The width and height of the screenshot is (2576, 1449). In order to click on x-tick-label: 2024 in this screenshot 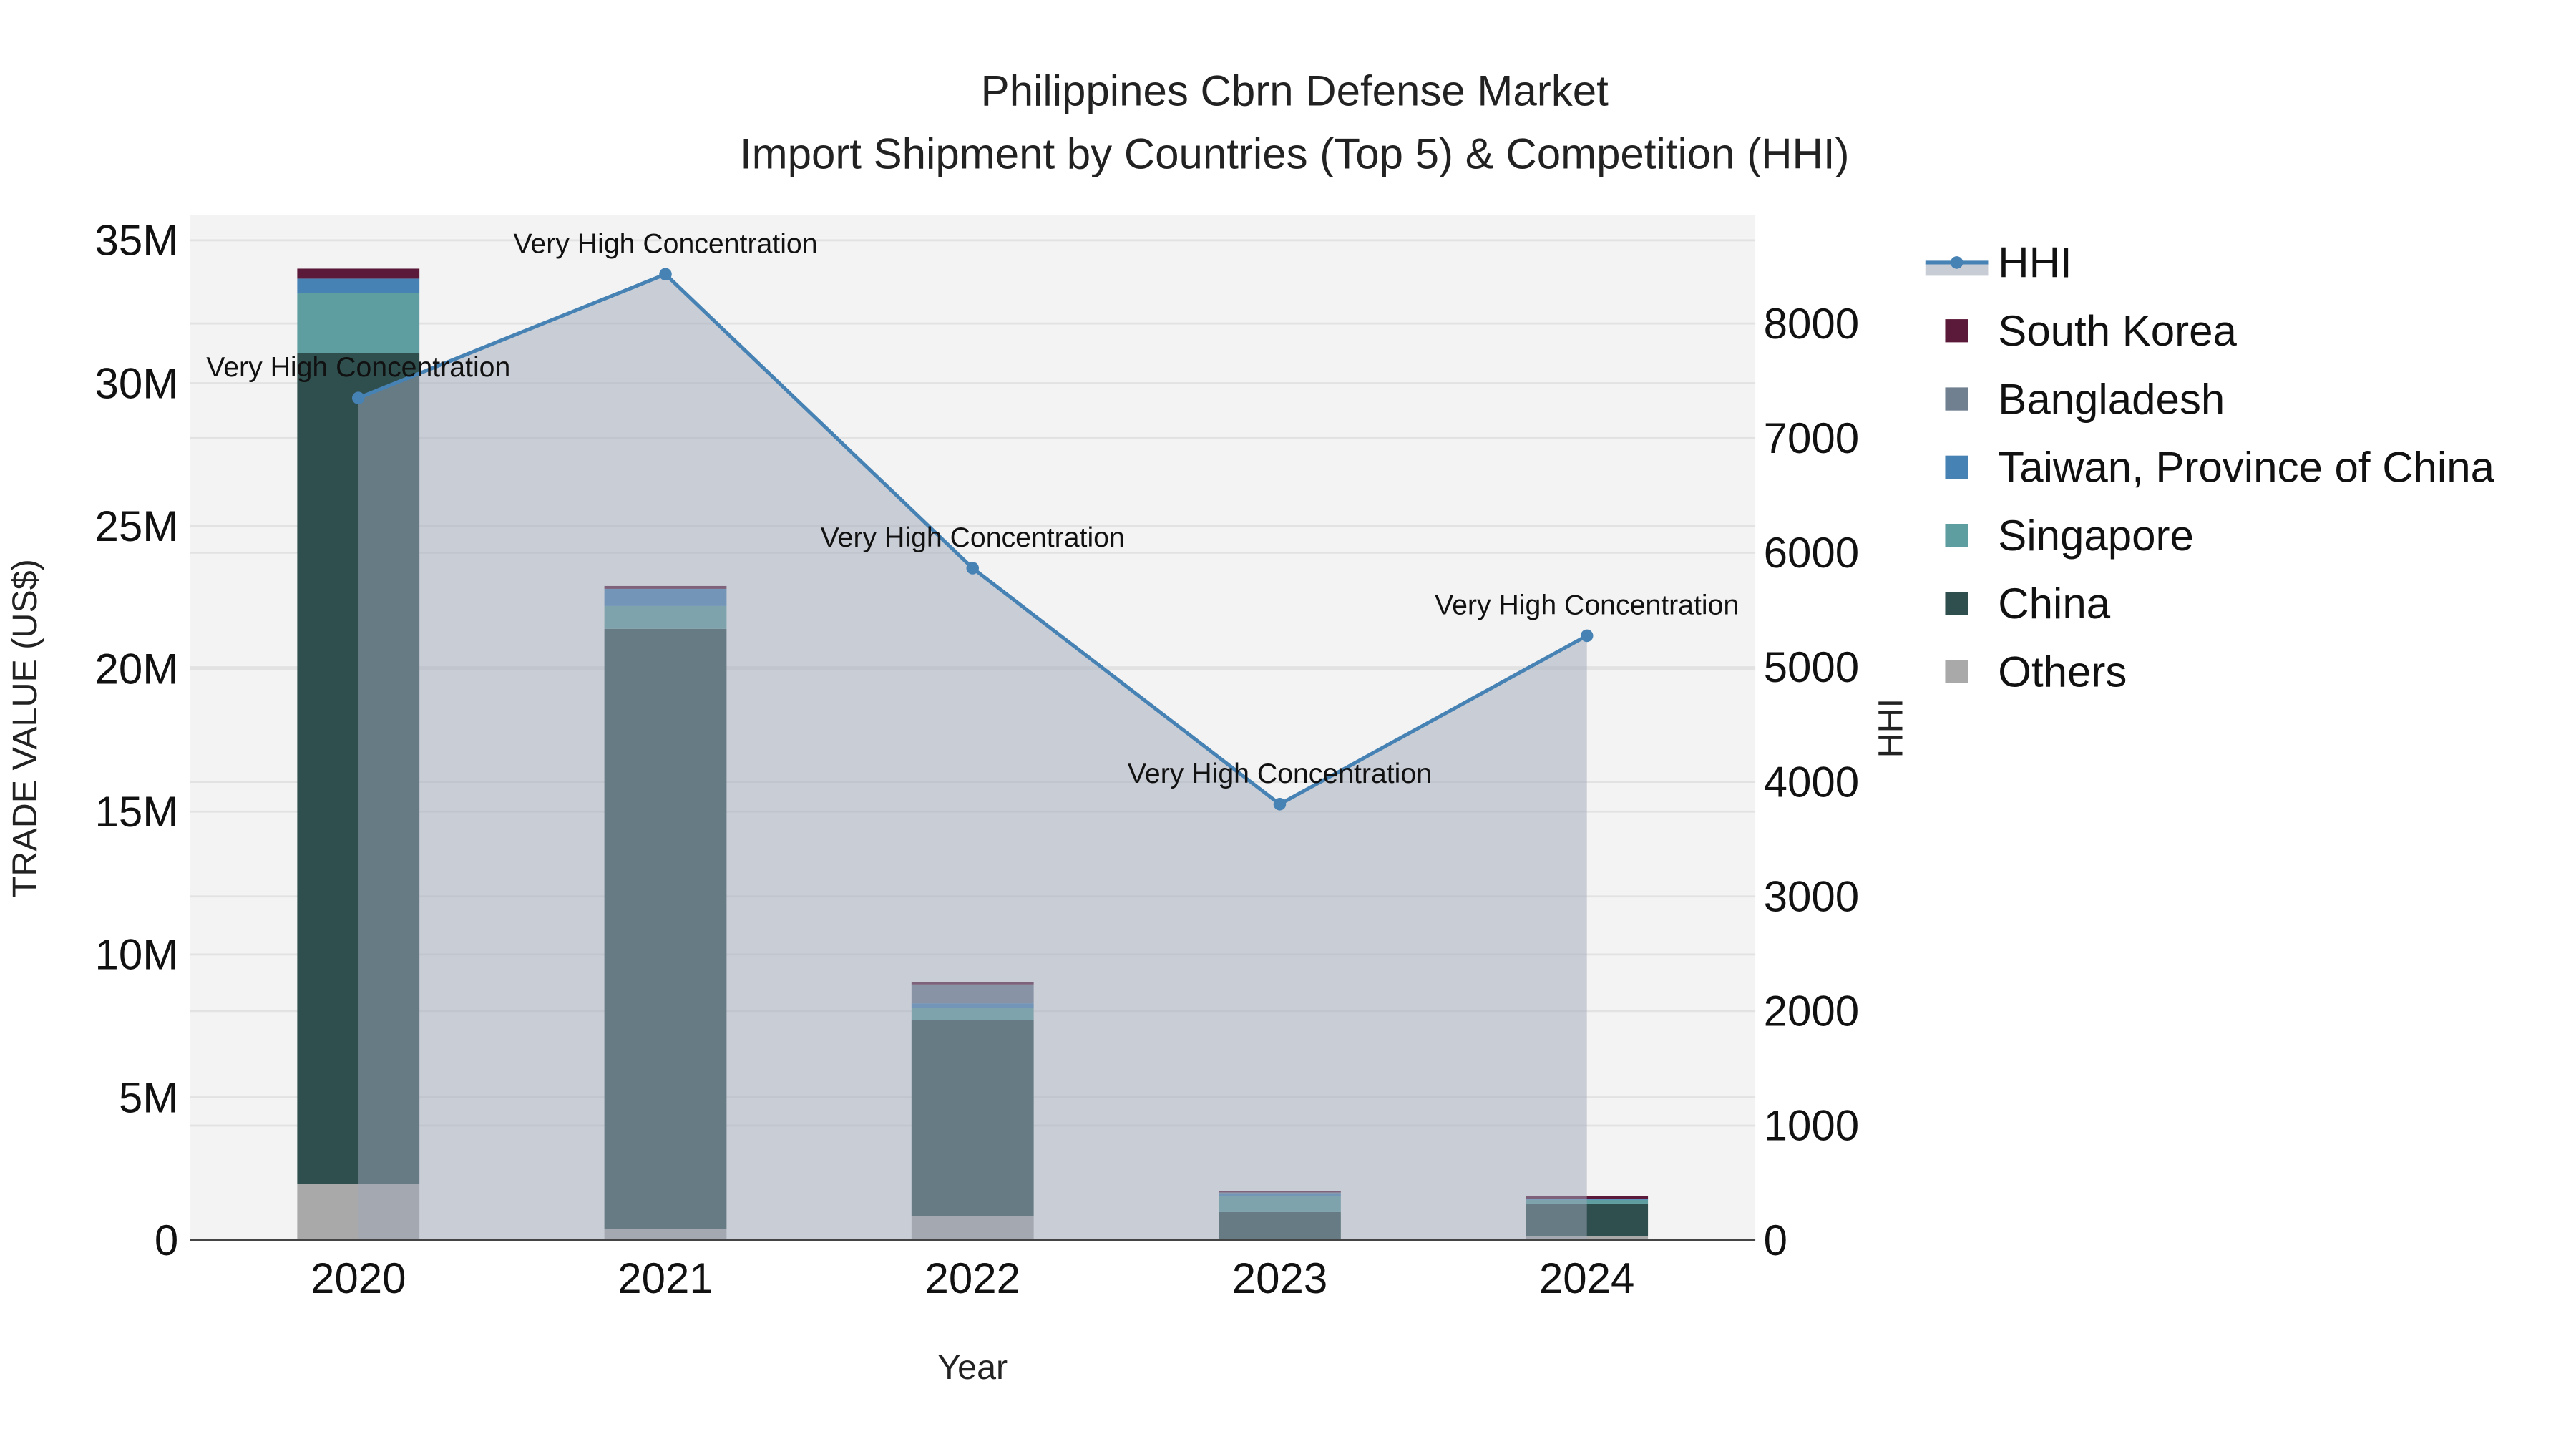, I will do `click(1586, 1278)`.